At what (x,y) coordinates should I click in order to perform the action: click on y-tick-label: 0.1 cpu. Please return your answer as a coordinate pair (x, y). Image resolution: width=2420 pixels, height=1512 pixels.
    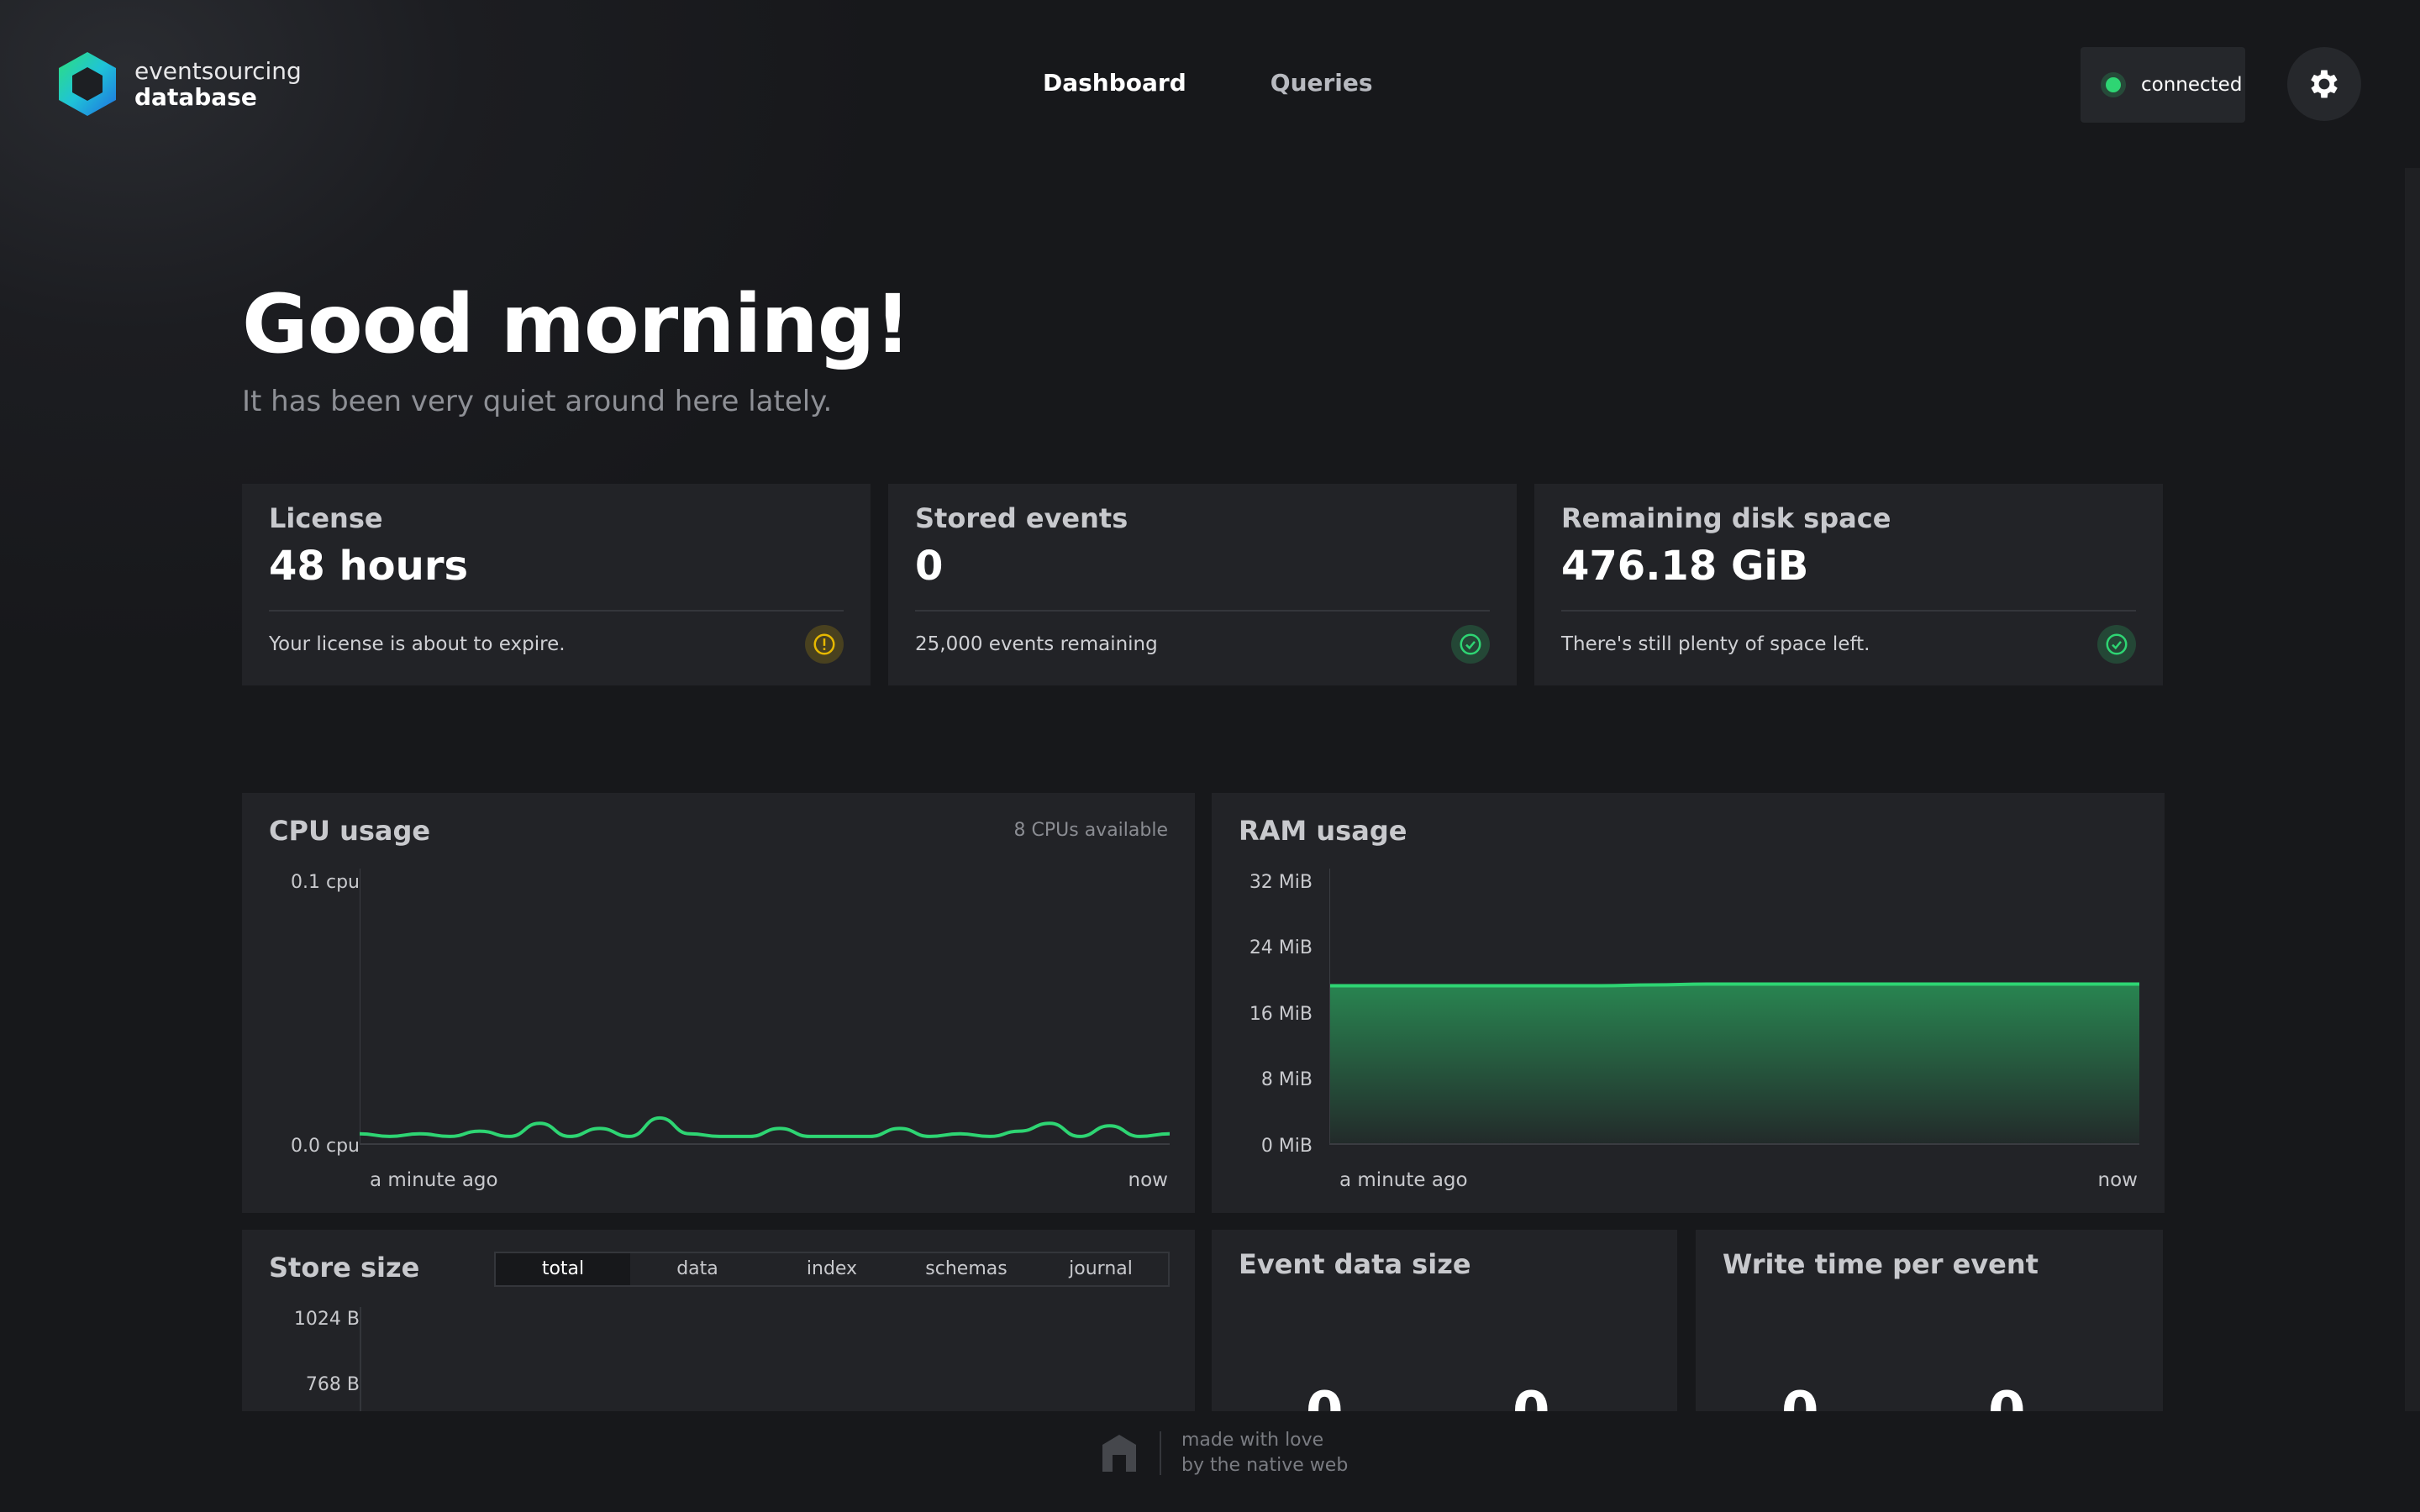
    Looking at the image, I should click on (325, 882).